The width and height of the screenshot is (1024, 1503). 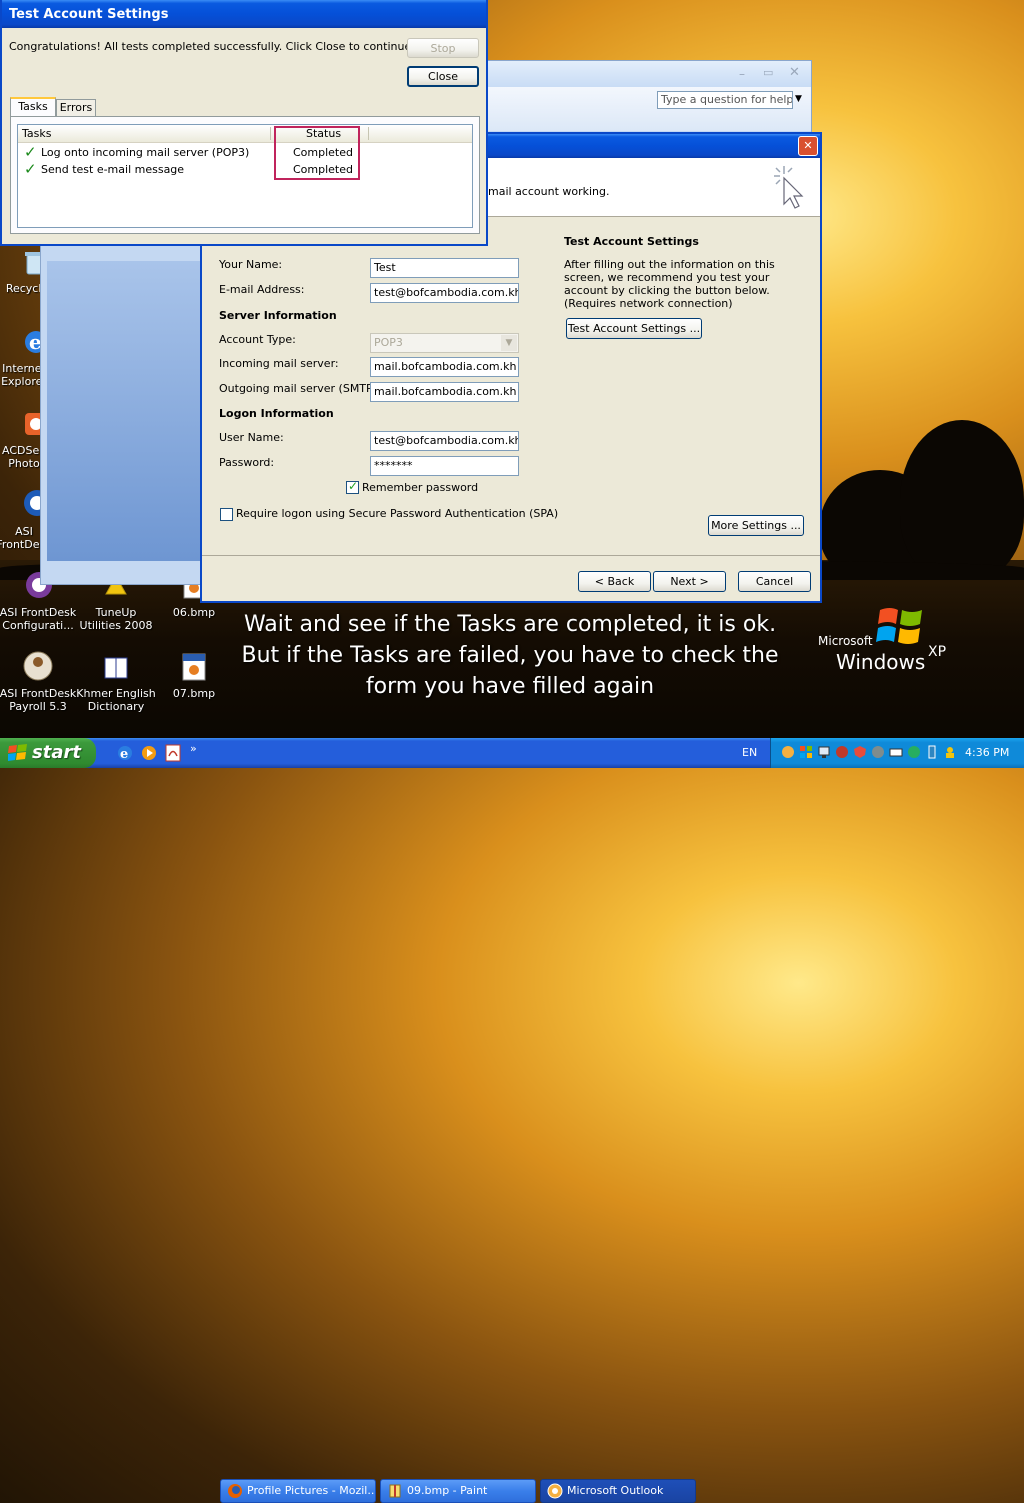 I want to click on tab-tasks-label: Tasks, so click(x=33, y=106).